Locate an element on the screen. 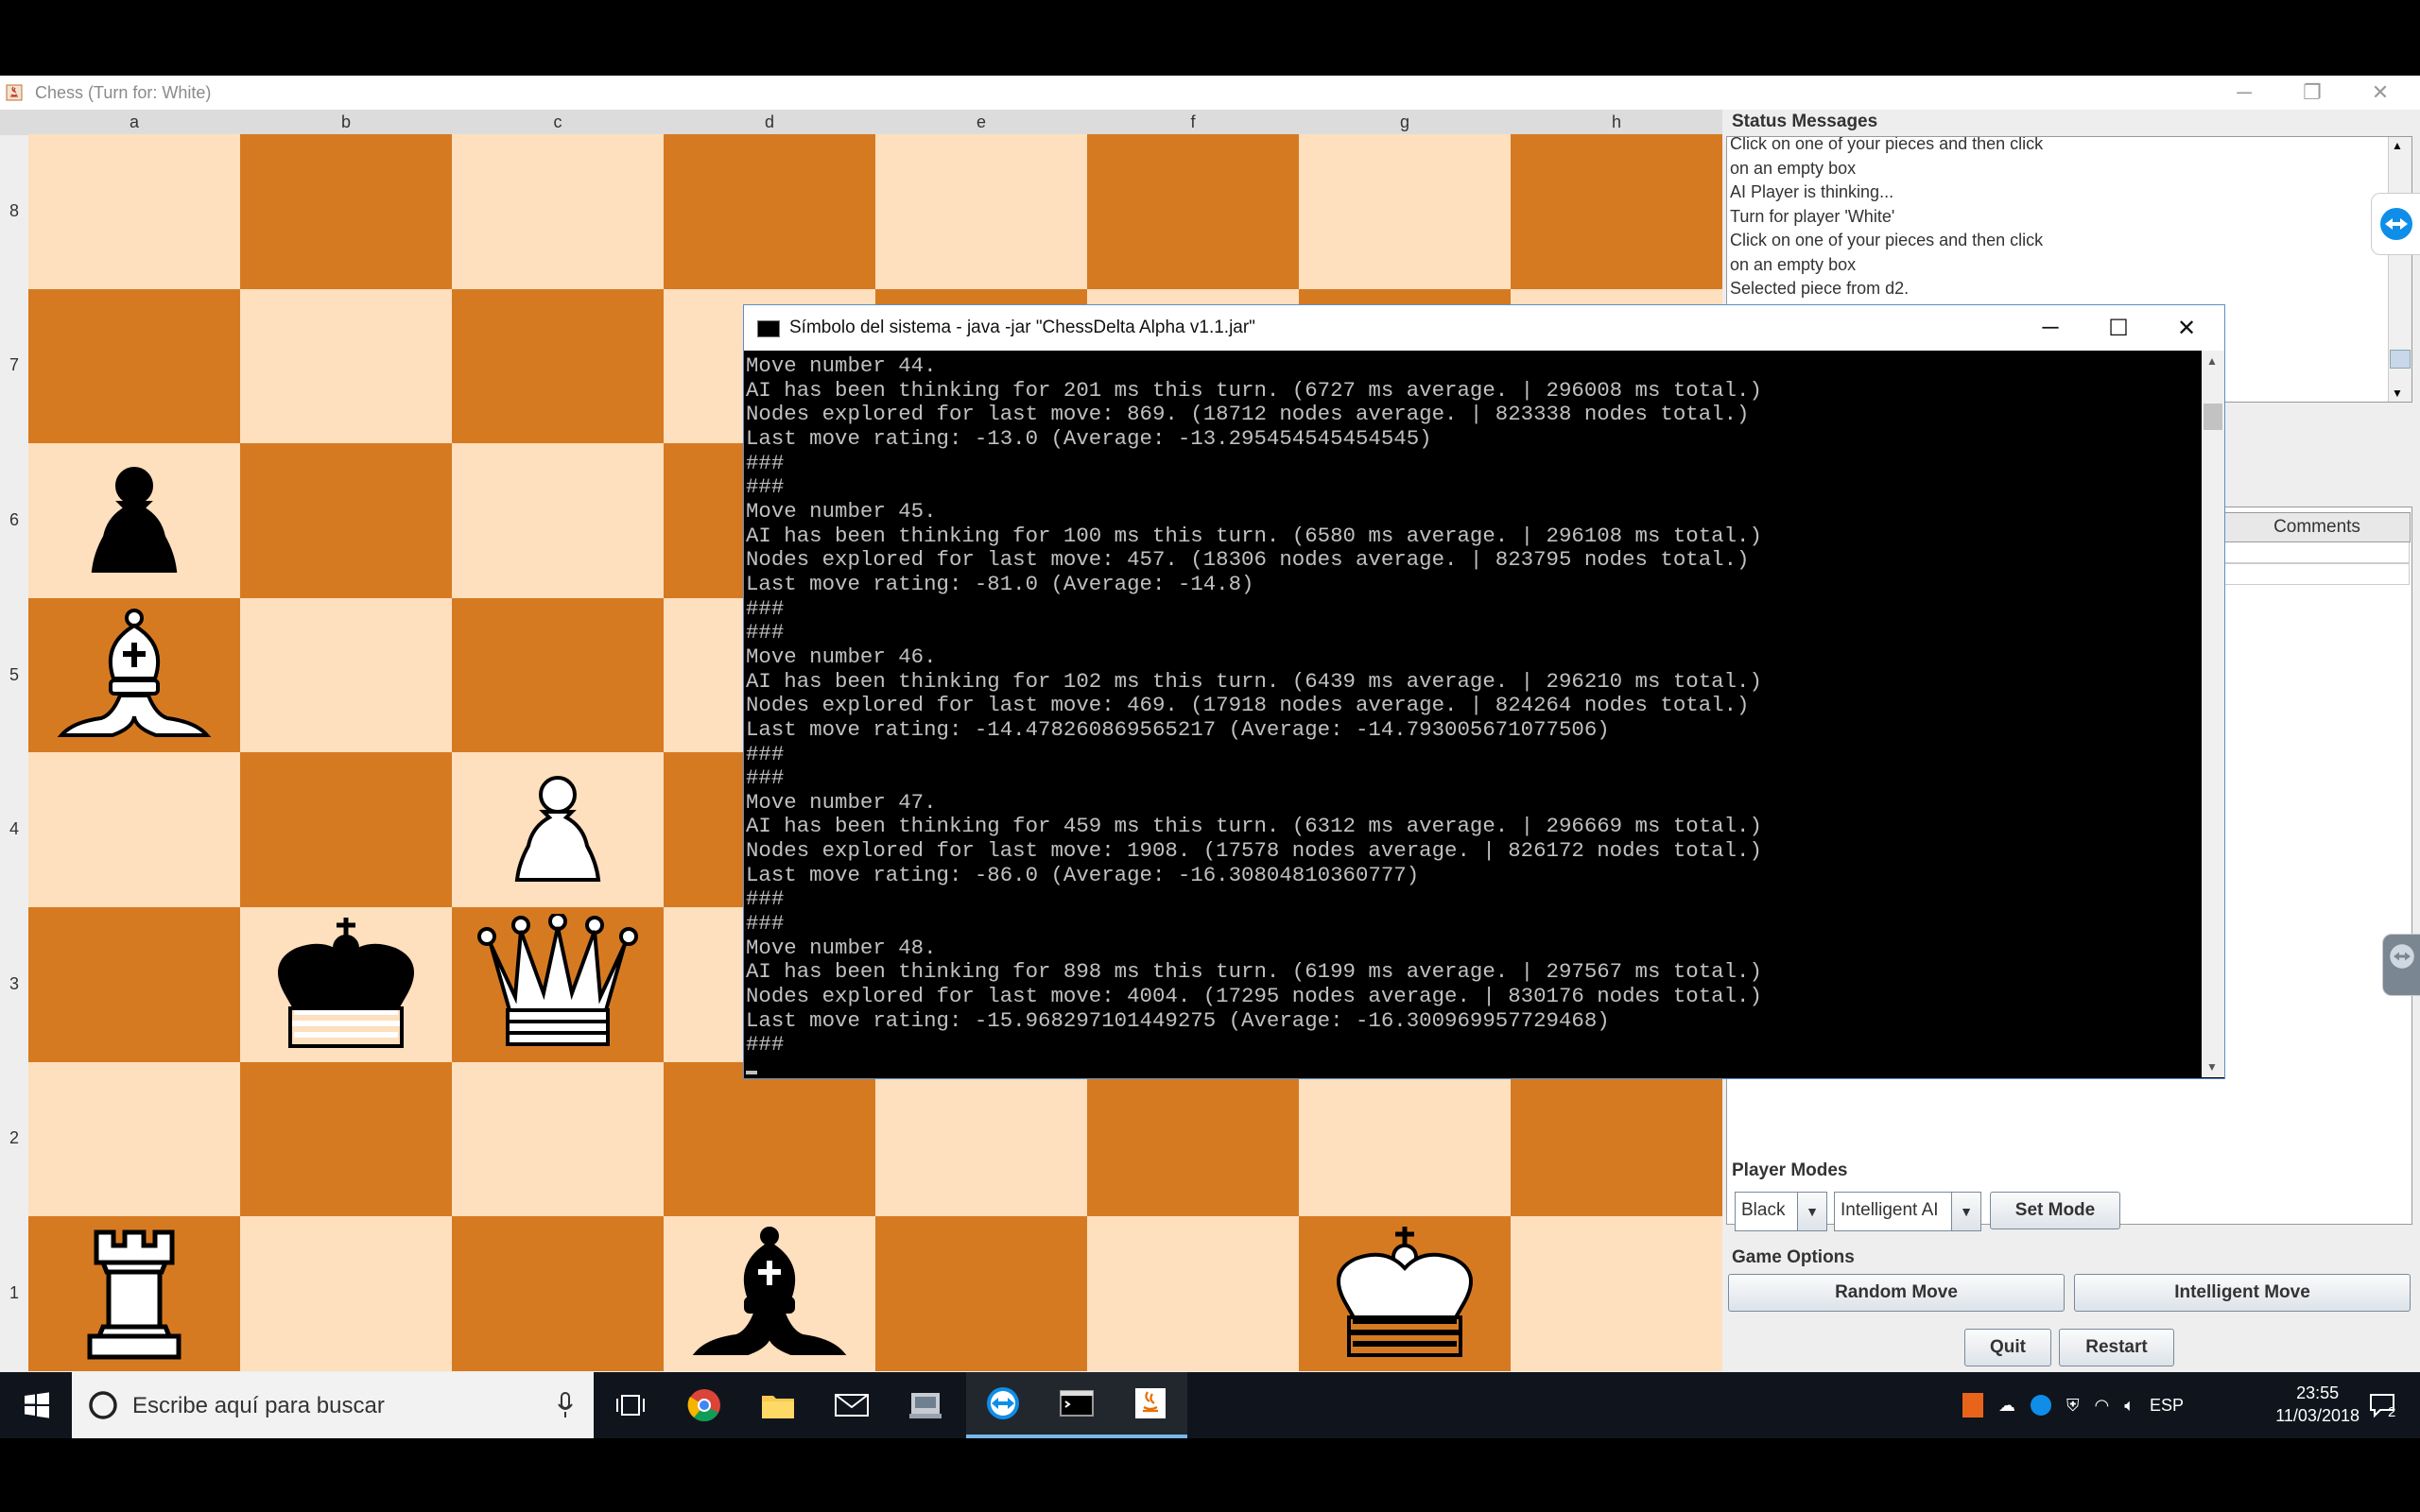  square-e2 is located at coordinates (981, 1139).